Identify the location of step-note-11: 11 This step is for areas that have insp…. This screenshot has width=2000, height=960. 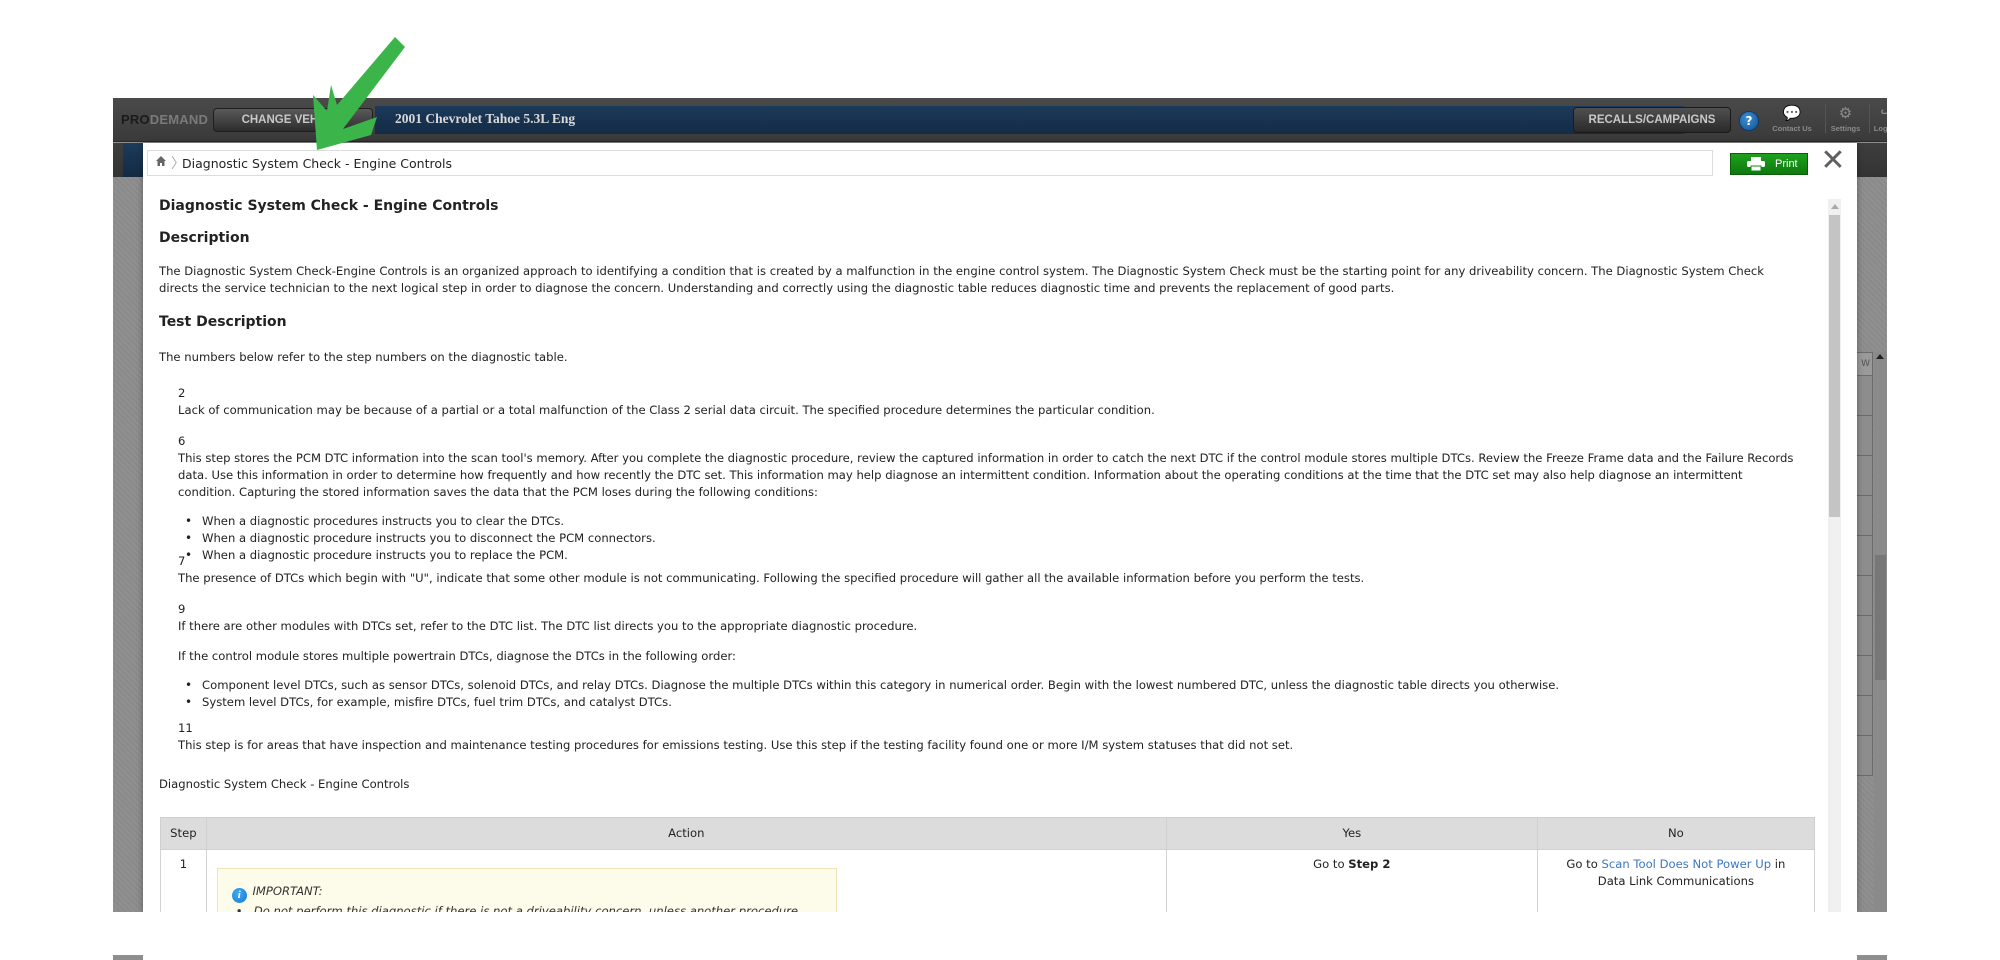
(988, 737).